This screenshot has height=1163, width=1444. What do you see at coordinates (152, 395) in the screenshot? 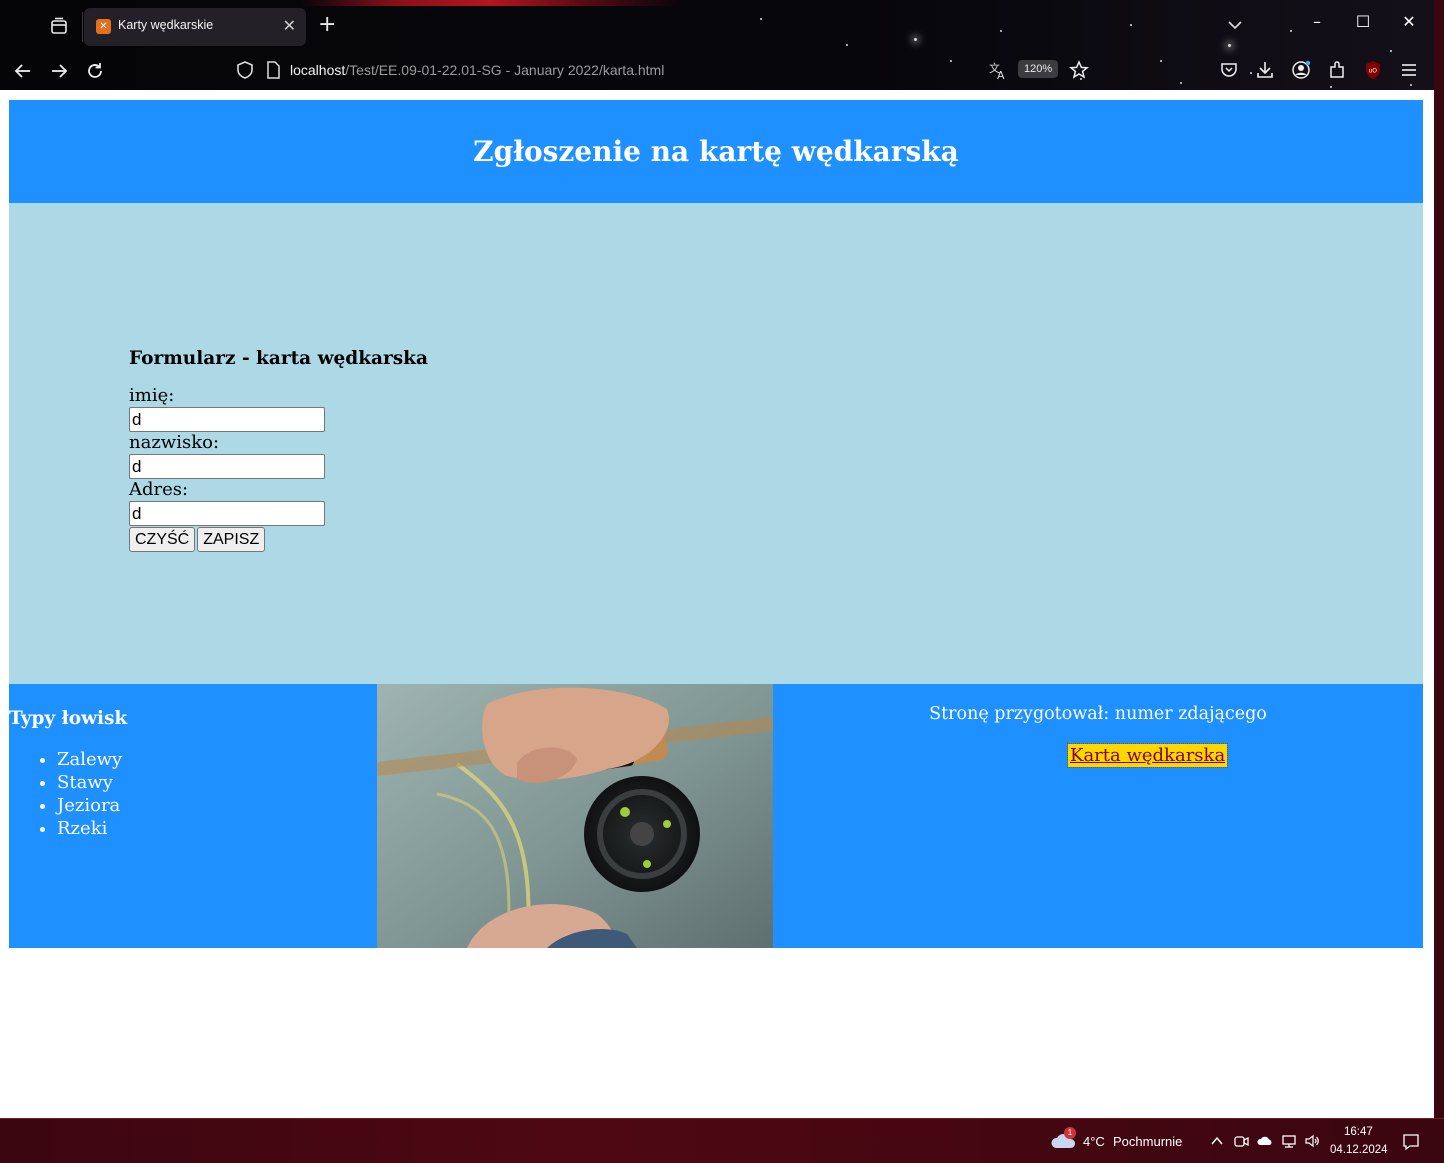
I see `first-name-label: imię:` at bounding box center [152, 395].